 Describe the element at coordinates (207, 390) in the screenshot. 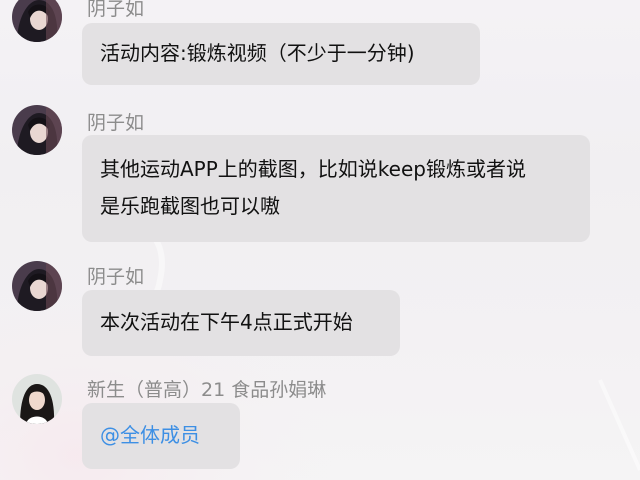

I see `sender-name: 新生（普高）21 食品孙娟琳` at that location.